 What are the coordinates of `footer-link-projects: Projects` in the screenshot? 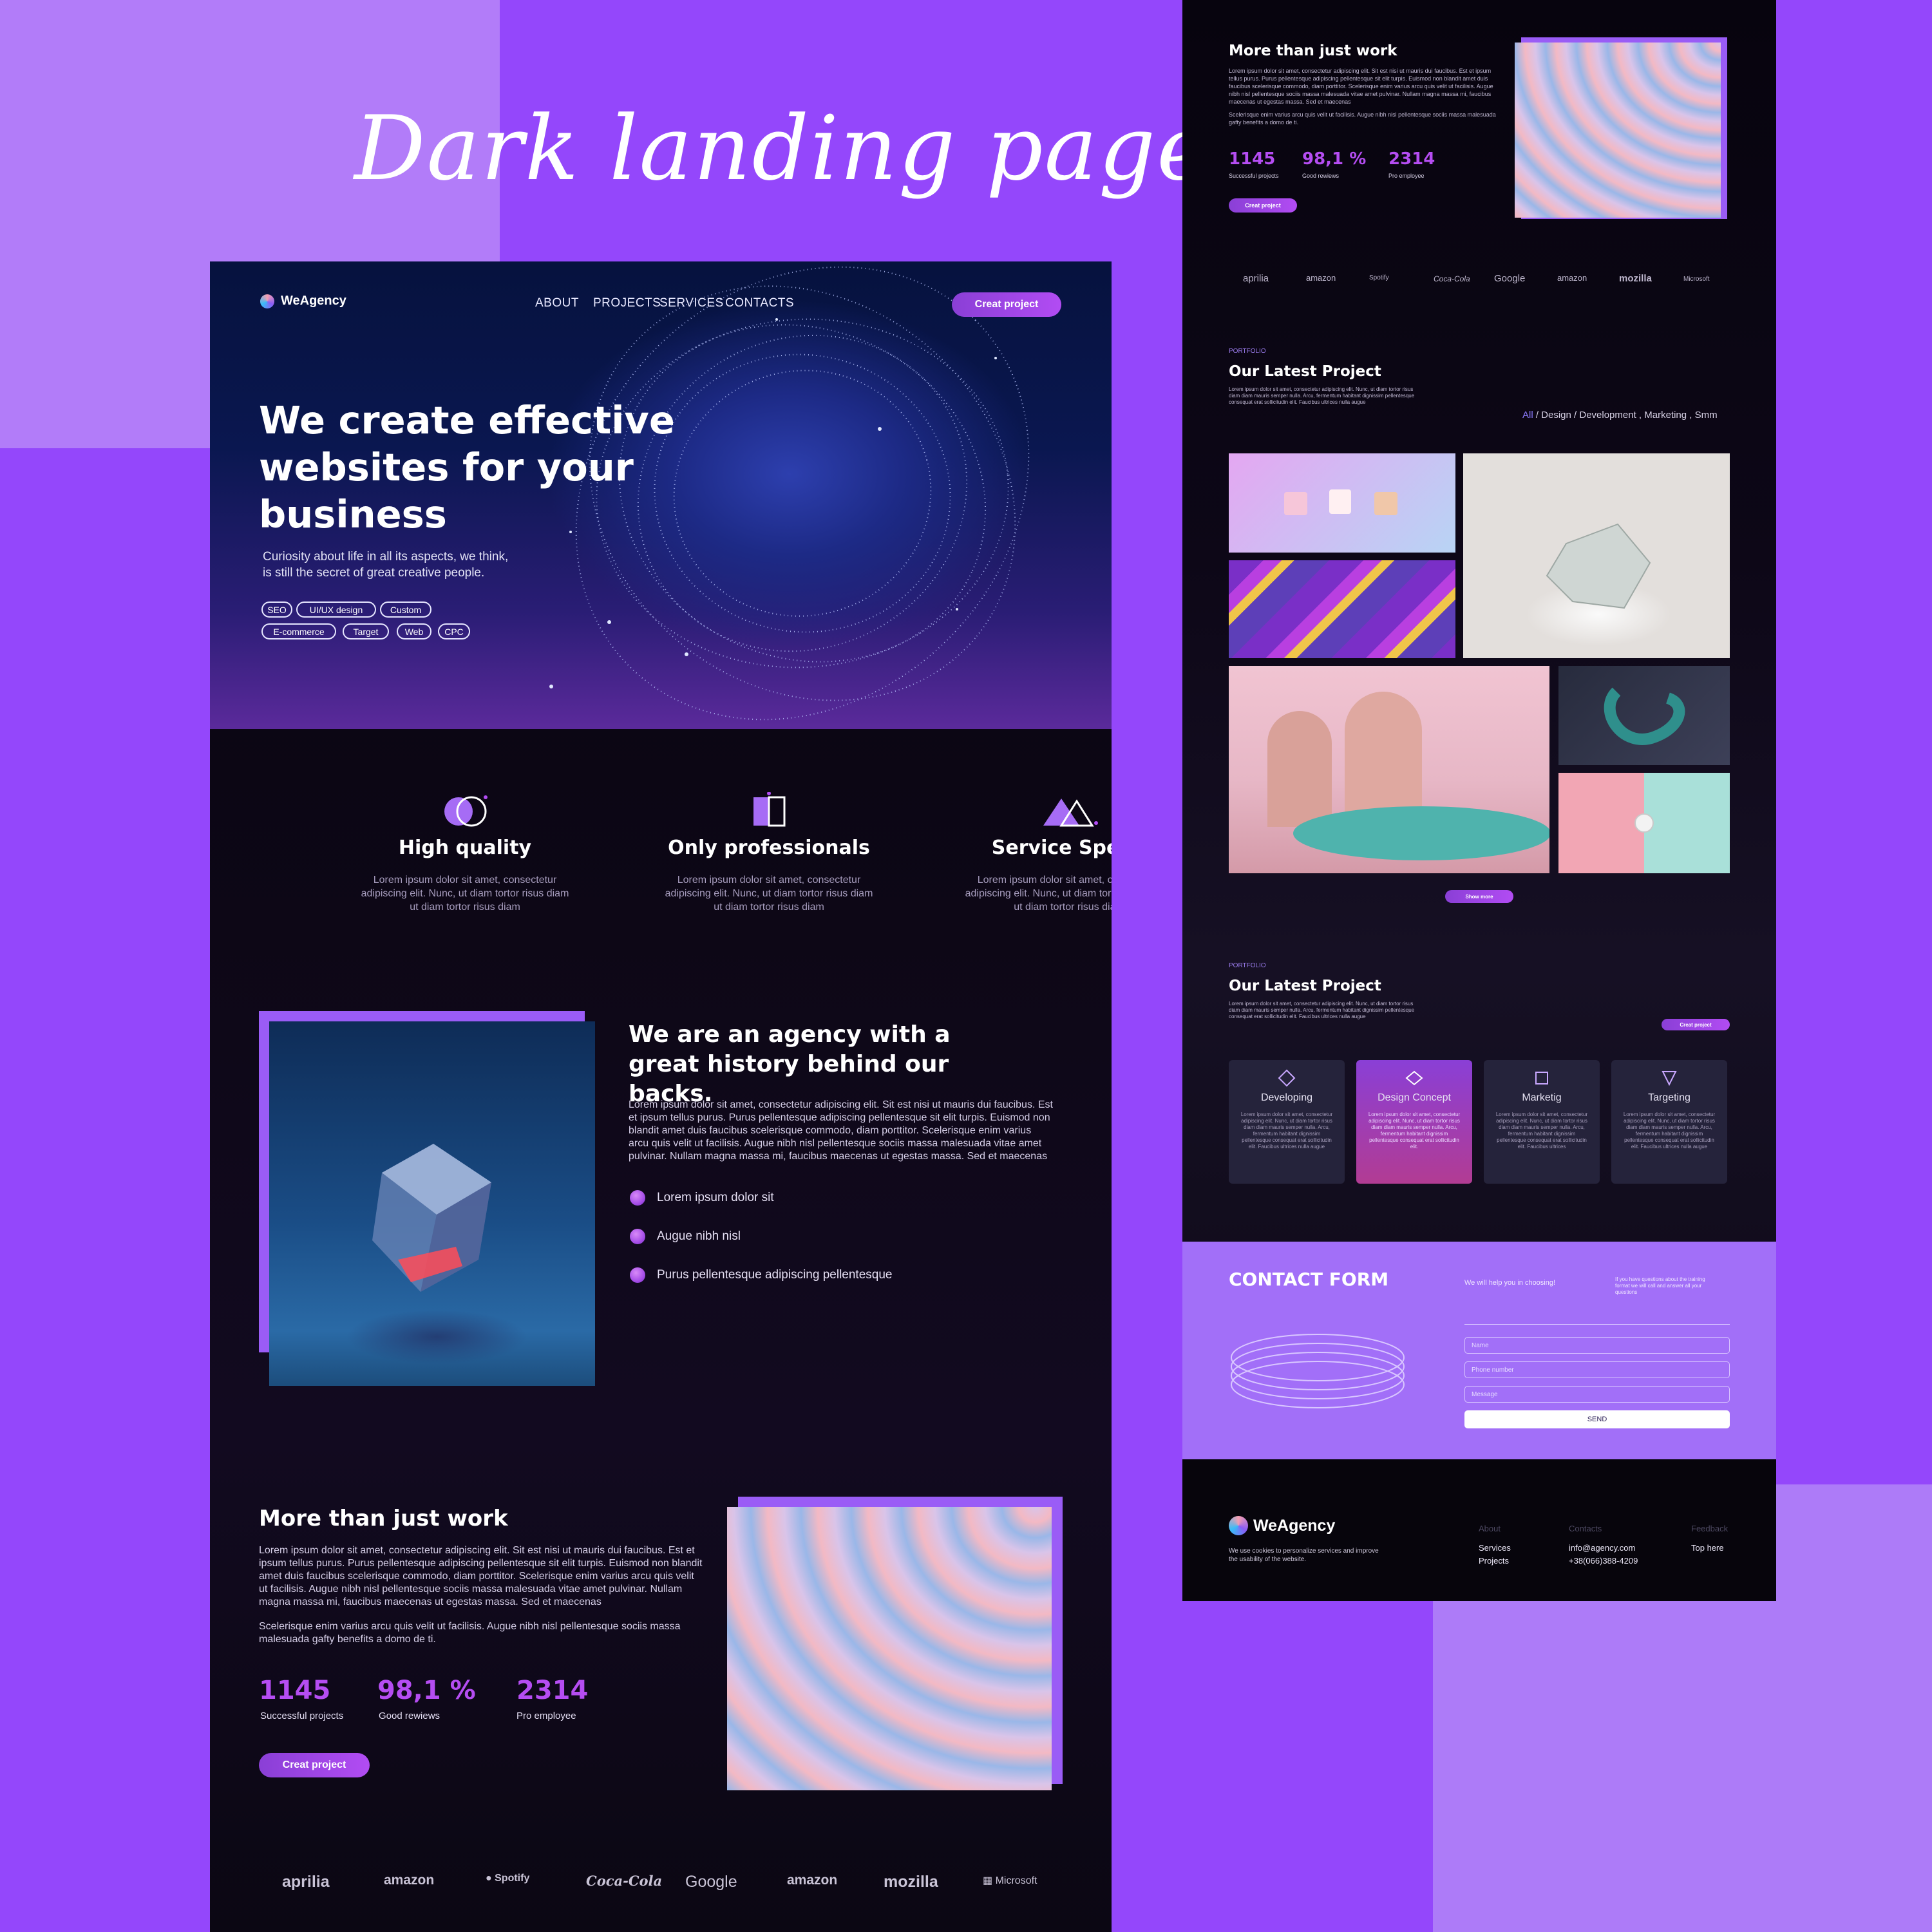 It's located at (1494, 1561).